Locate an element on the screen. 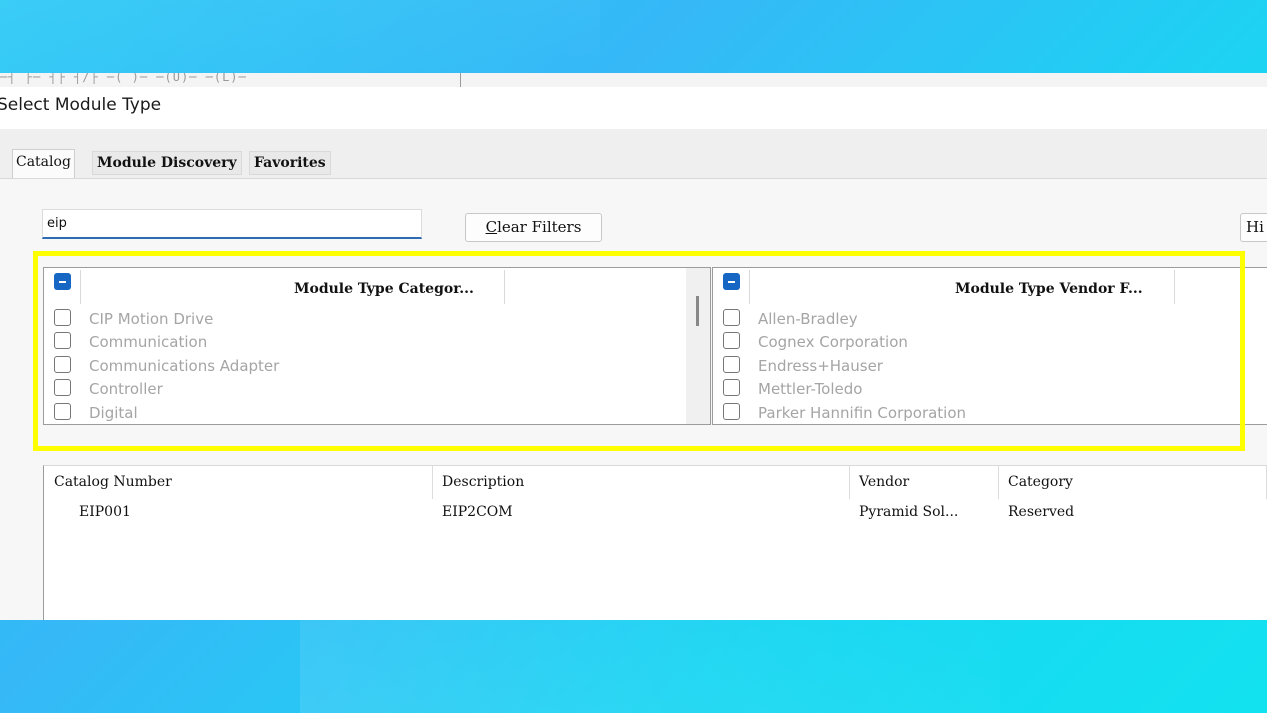  tab-strip: Catalog Module Discovery Favorites is located at coordinates (633, 154).